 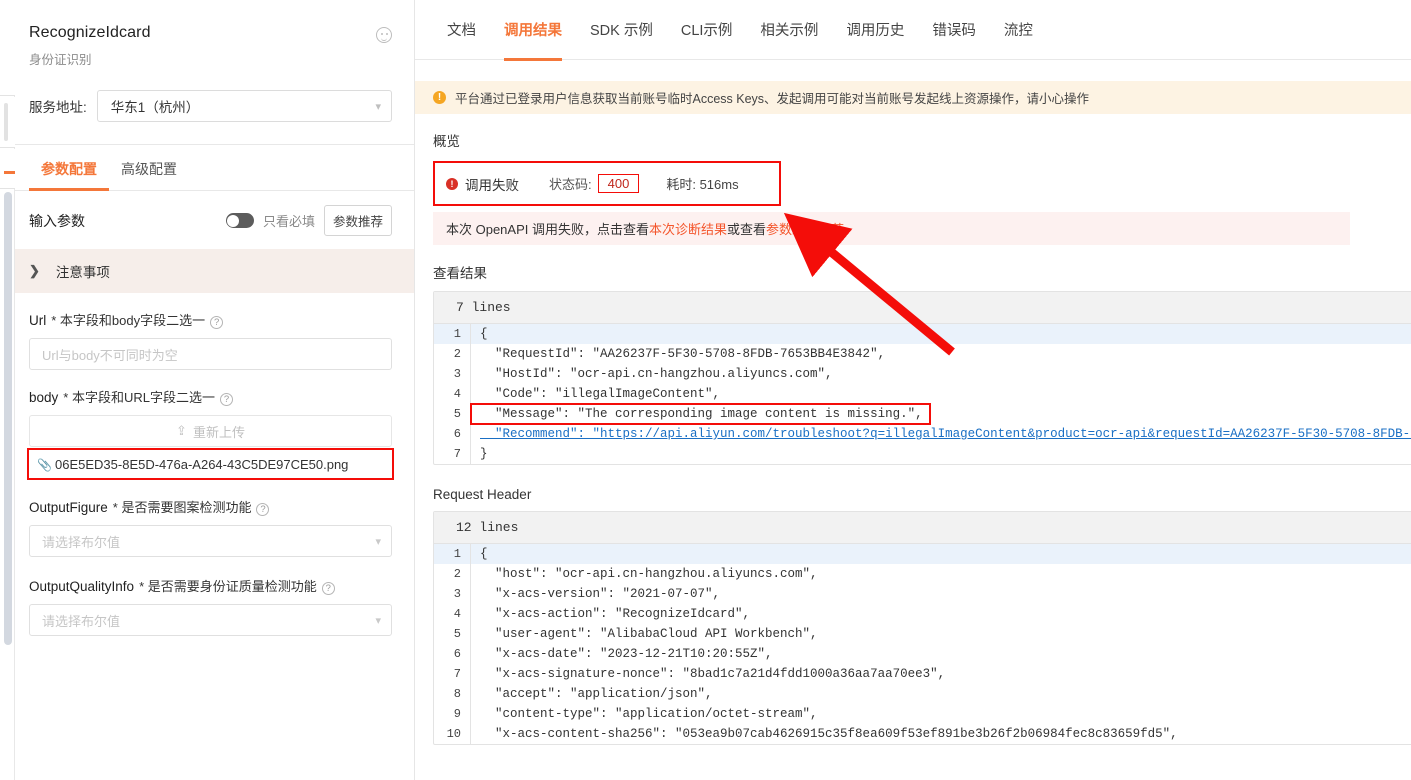 What do you see at coordinates (719, 184) in the screenshot?
I see `elapsed-value: 516ms` at bounding box center [719, 184].